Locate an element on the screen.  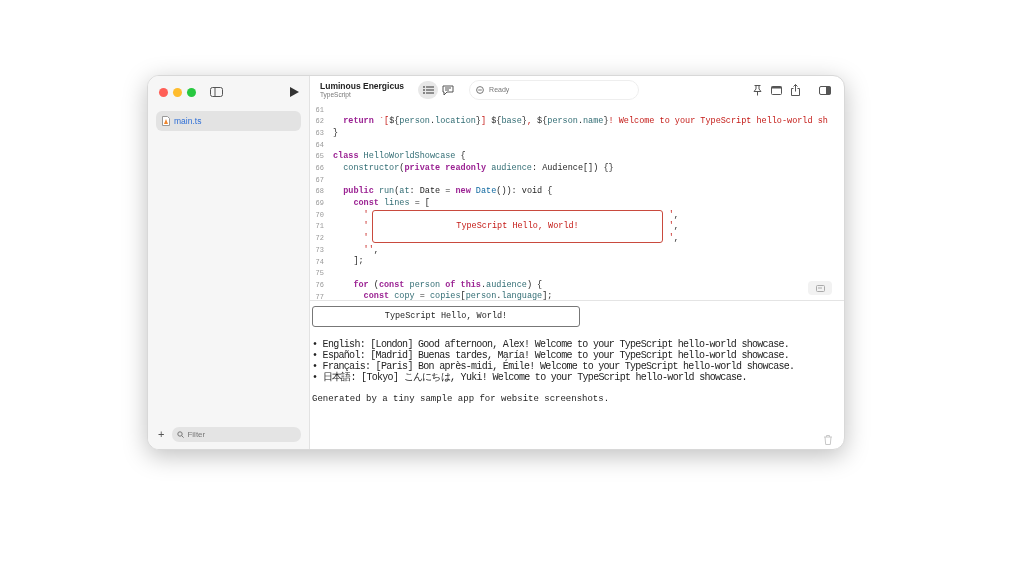
code-token: at is located at coordinates (404, 191).